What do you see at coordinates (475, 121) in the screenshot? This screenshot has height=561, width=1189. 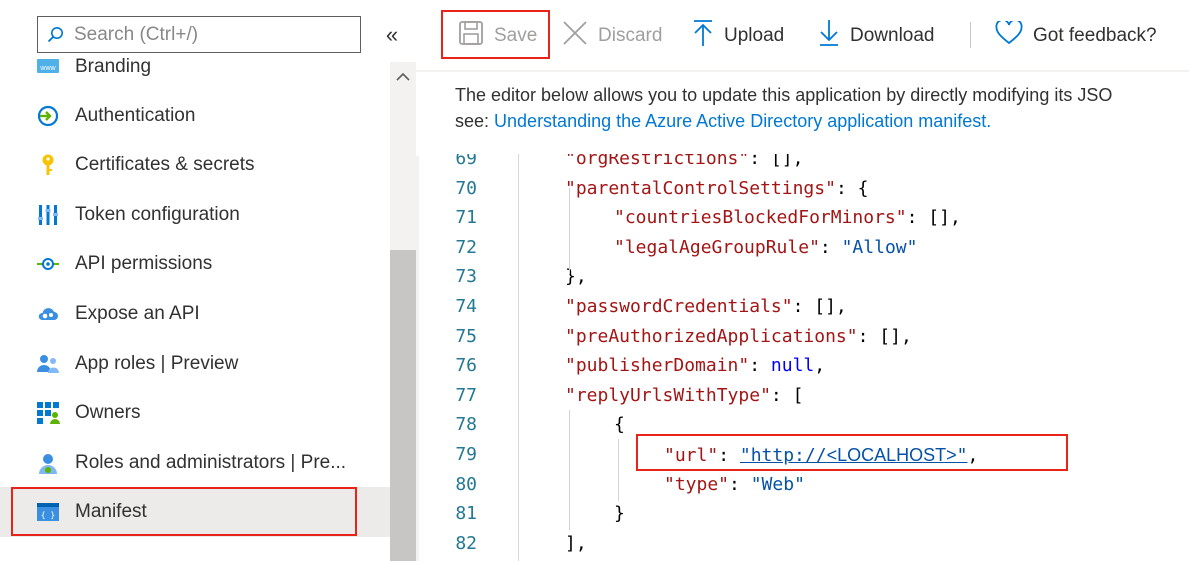 I see `info-text-prefix: see:` at bounding box center [475, 121].